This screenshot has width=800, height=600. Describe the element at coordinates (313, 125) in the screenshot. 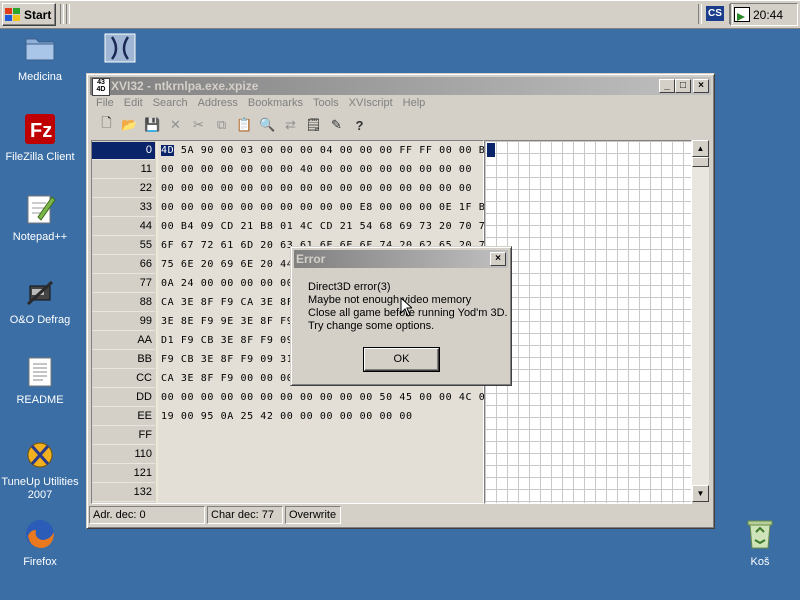

I see `properties-icon: 🗒` at that location.